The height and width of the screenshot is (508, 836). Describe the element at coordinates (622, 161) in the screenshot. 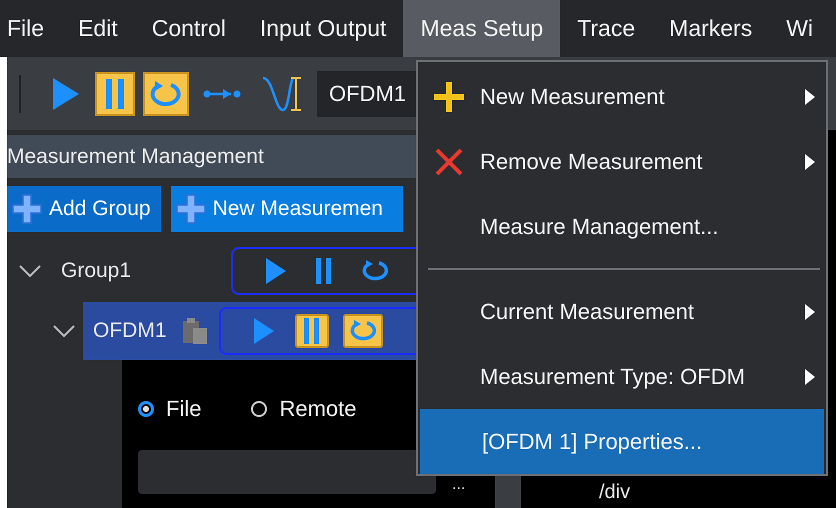

I see `menu-option: Remove Measurement` at that location.